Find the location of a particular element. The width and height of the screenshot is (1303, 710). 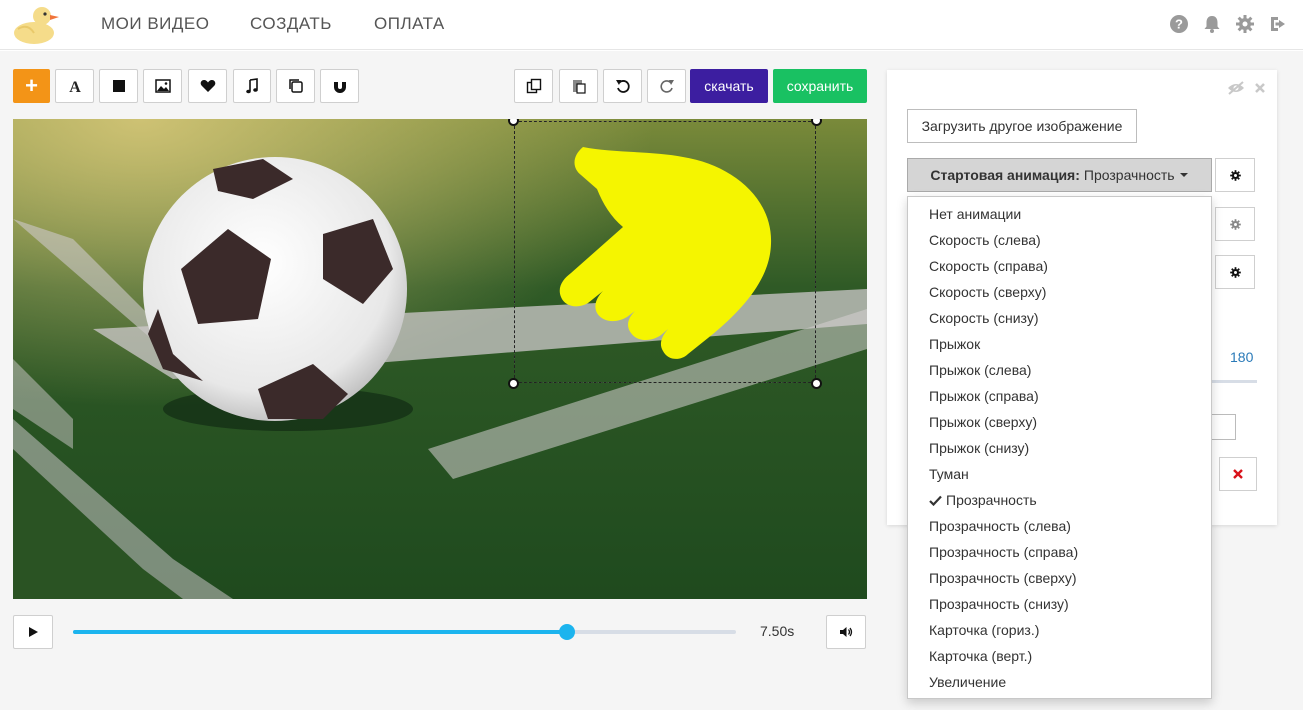

value-readout: 180 is located at coordinates (1242, 357).